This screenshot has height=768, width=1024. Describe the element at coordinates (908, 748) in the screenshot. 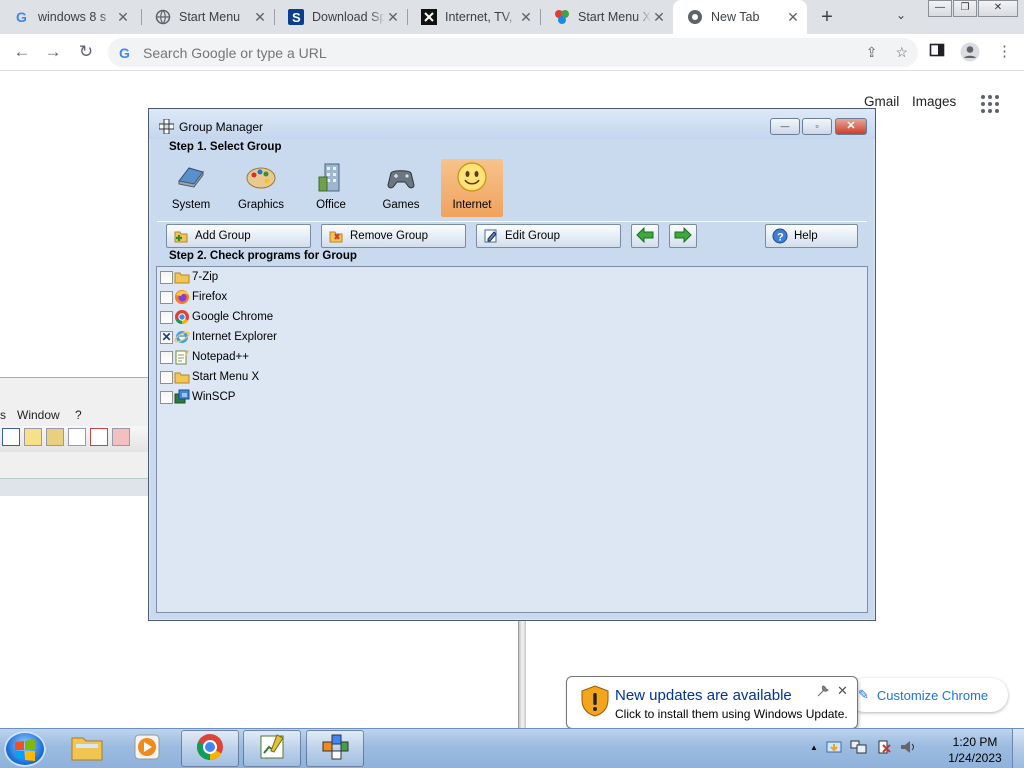

I see `volume-icon` at that location.